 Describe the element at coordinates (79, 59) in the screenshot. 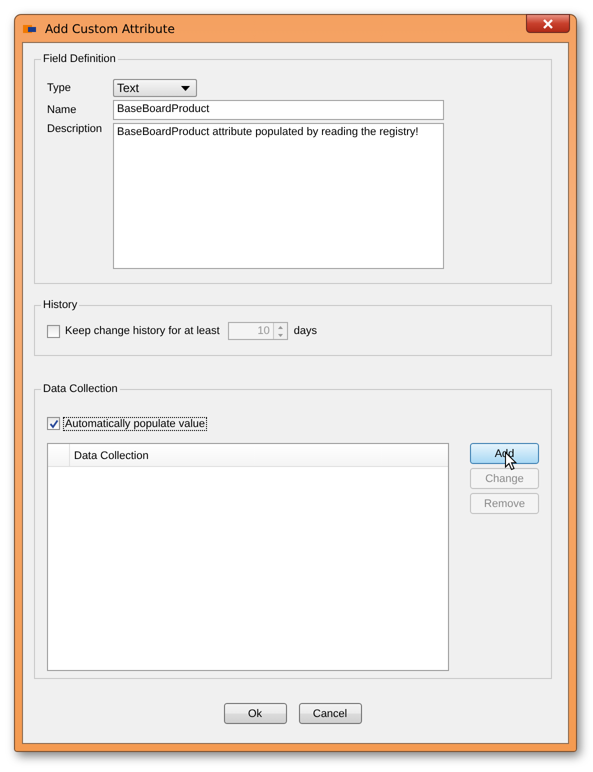

I see `section-legend: Field Definition` at that location.